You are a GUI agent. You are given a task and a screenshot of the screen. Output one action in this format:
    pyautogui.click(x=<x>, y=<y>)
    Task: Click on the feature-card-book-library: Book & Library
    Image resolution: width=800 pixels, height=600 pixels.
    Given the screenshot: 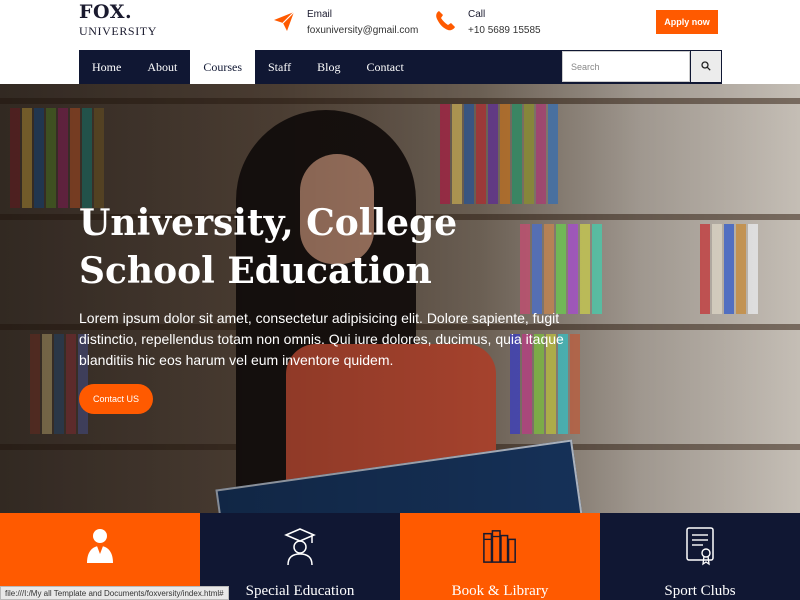 What is the action you would take?
    pyautogui.click(x=500, y=556)
    